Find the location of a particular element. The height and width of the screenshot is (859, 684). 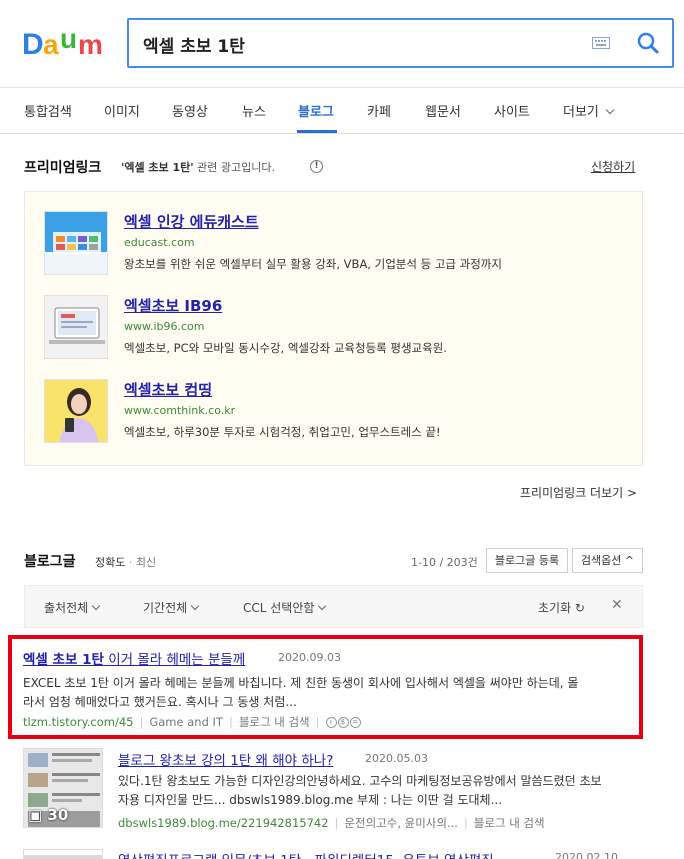

filter-source-label: 출처전체 is located at coordinates (66, 608).